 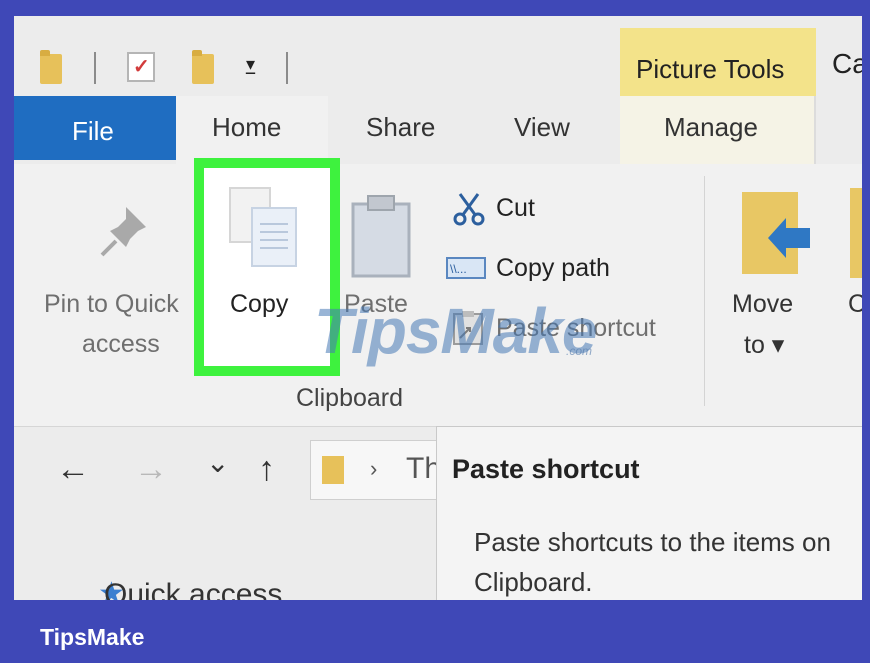 I want to click on sidebar-item-quick-access: Quick access, so click(x=193, y=589).